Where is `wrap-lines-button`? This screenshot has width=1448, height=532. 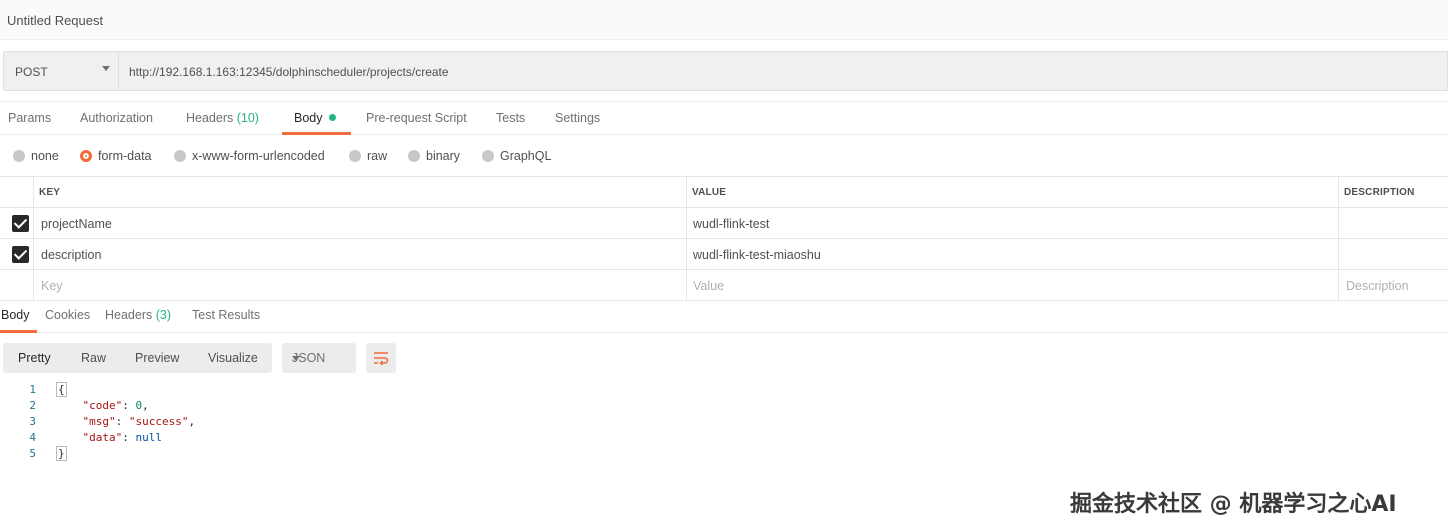 wrap-lines-button is located at coordinates (381, 358).